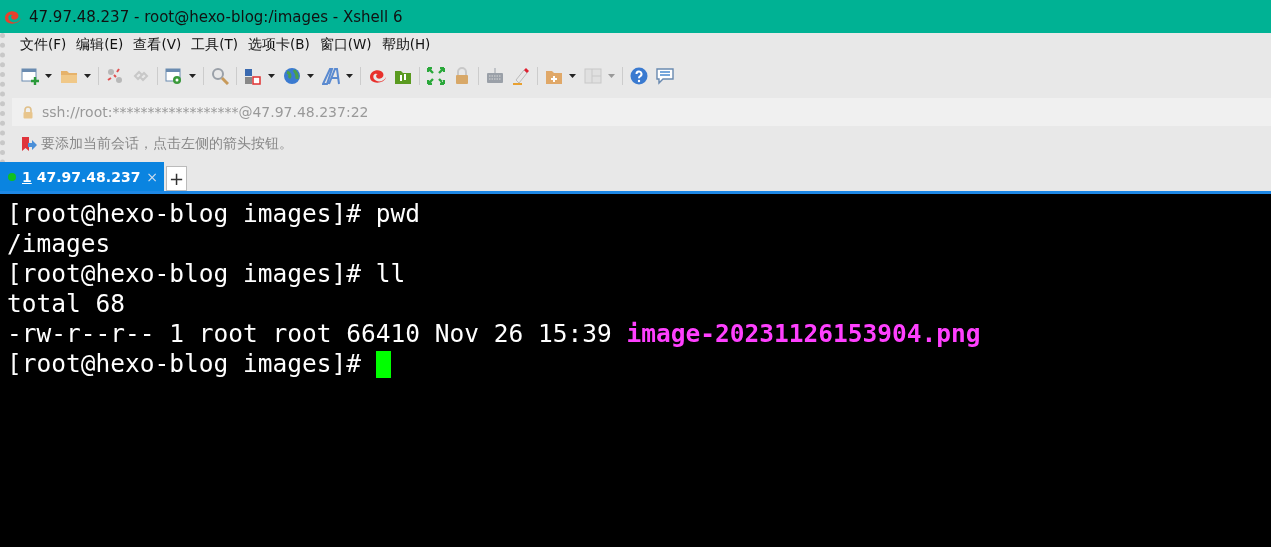 The image size is (1271, 547). Describe the element at coordinates (100, 47) in the screenshot. I see `menu-item: 编辑(E)` at that location.